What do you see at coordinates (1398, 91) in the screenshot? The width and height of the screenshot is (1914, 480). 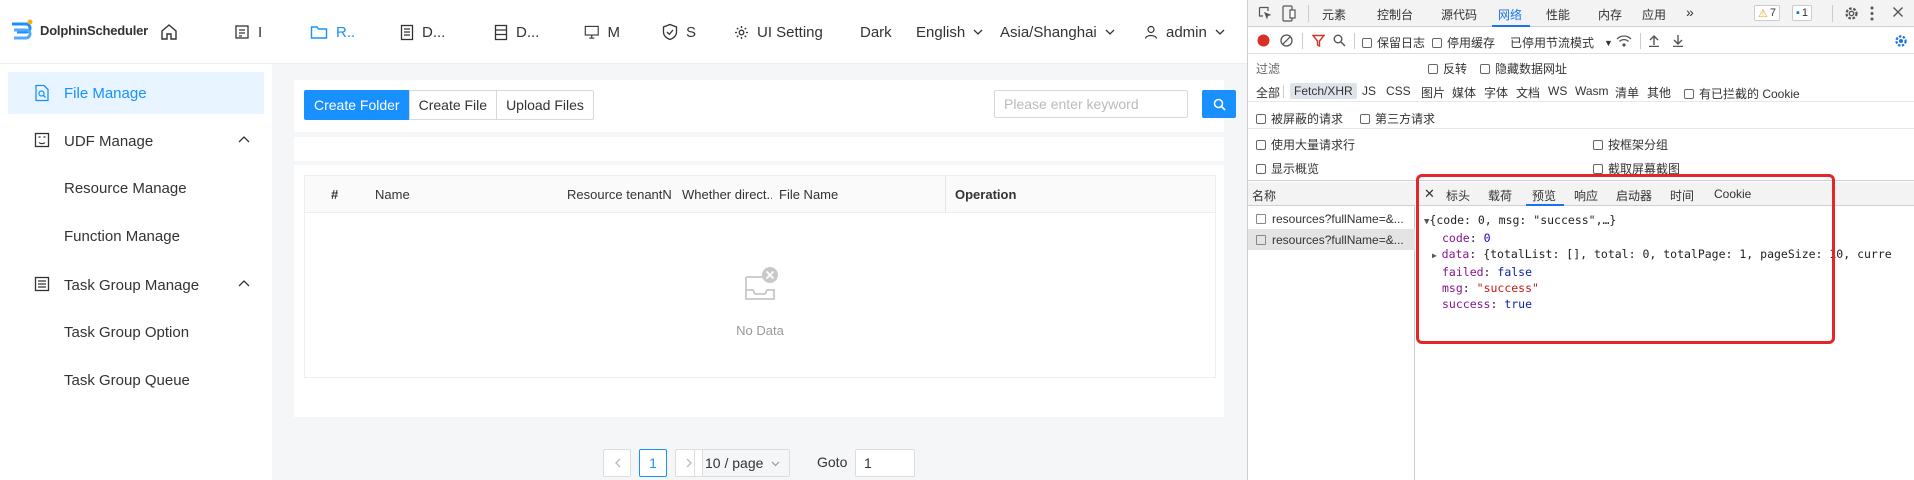 I see `type-filter-css: CSS` at bounding box center [1398, 91].